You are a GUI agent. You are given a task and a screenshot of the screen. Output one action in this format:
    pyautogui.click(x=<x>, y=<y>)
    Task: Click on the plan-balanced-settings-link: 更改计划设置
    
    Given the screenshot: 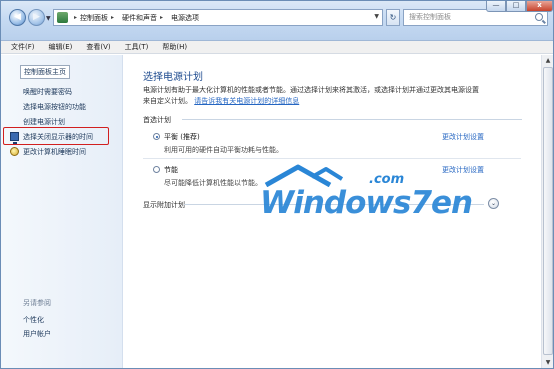 What is the action you would take?
    pyautogui.click(x=463, y=137)
    